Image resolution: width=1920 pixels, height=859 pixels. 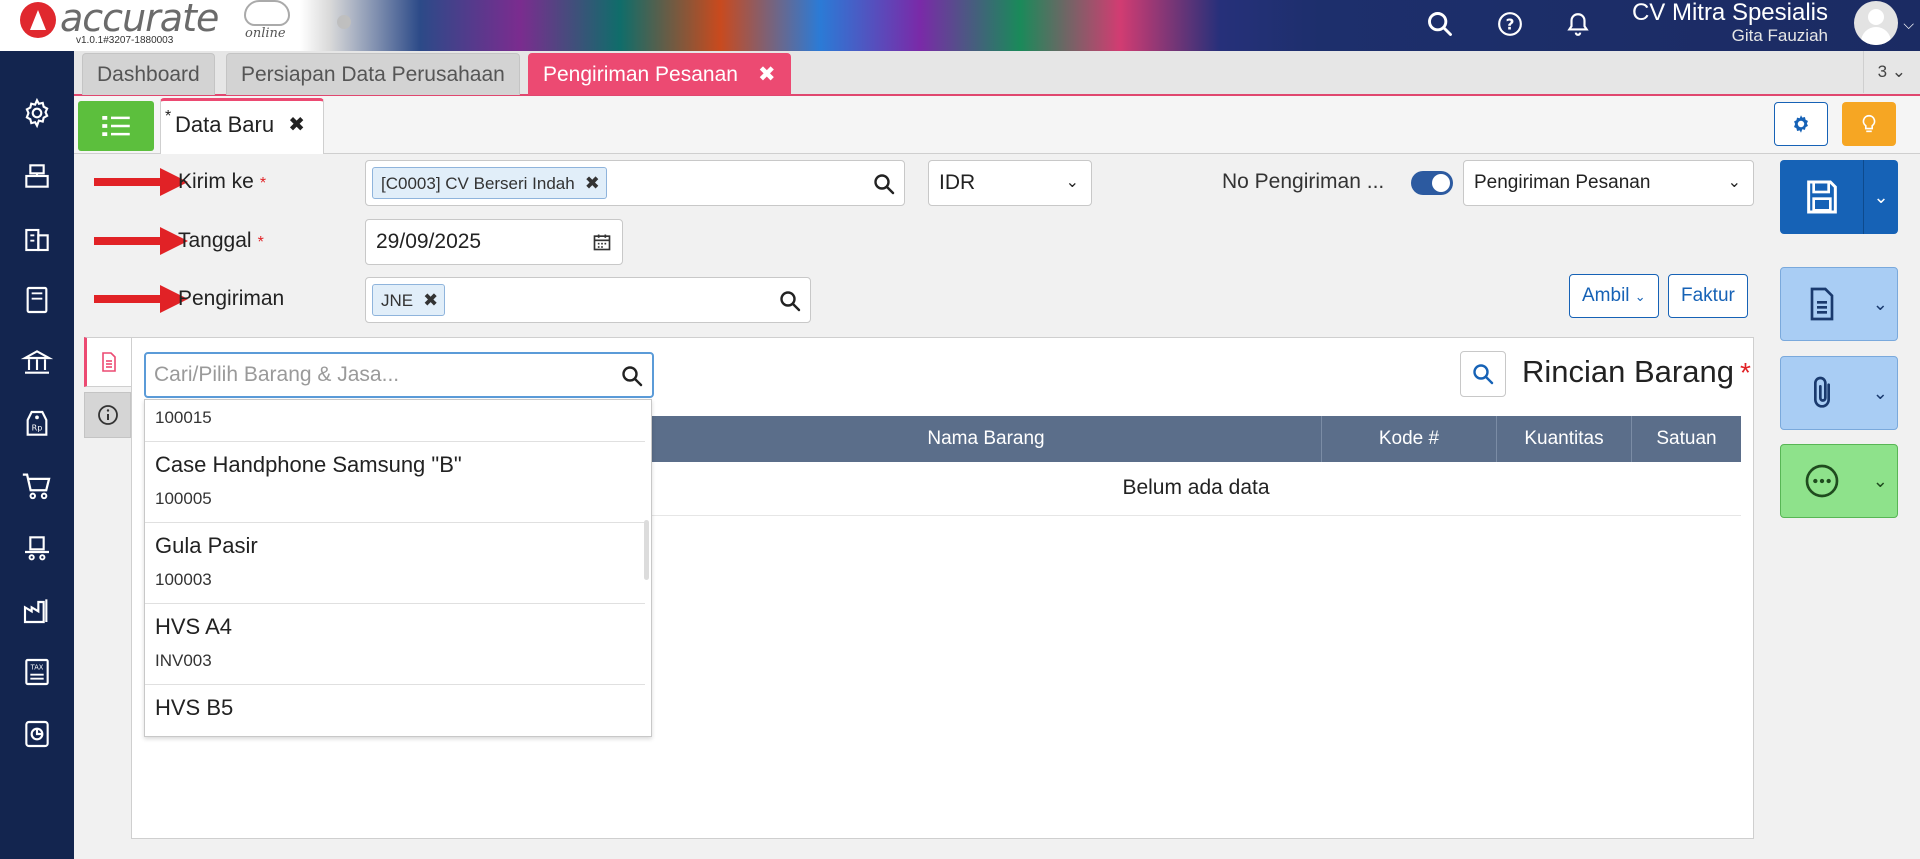 I want to click on transaction-type-select: Pengiriman Pesanan ⌄, so click(x=1608, y=183).